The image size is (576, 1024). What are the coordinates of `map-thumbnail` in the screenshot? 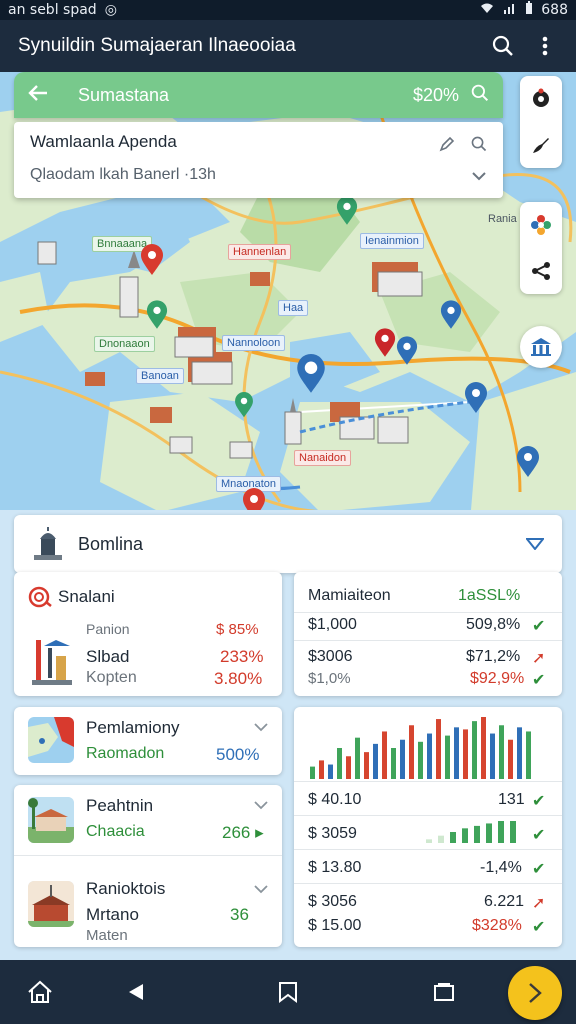 It's located at (51, 740).